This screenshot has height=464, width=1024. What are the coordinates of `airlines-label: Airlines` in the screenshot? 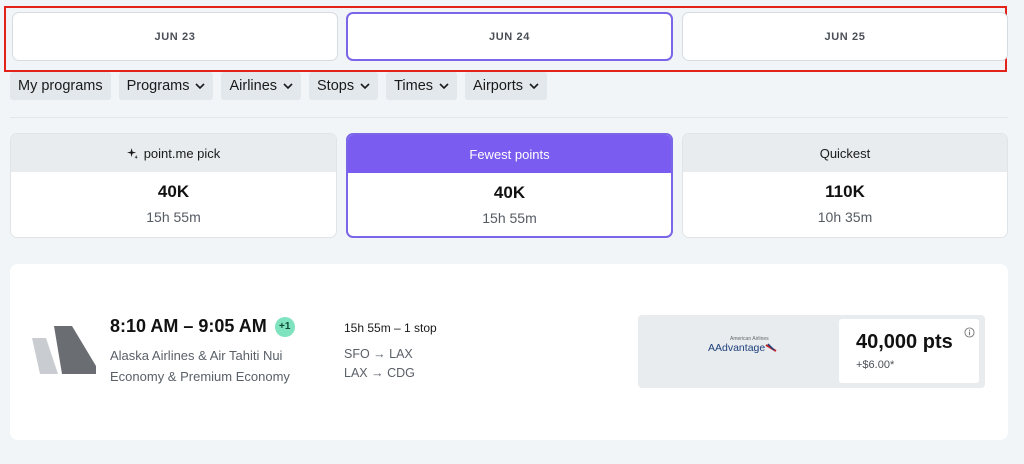 It's located at (253, 86).